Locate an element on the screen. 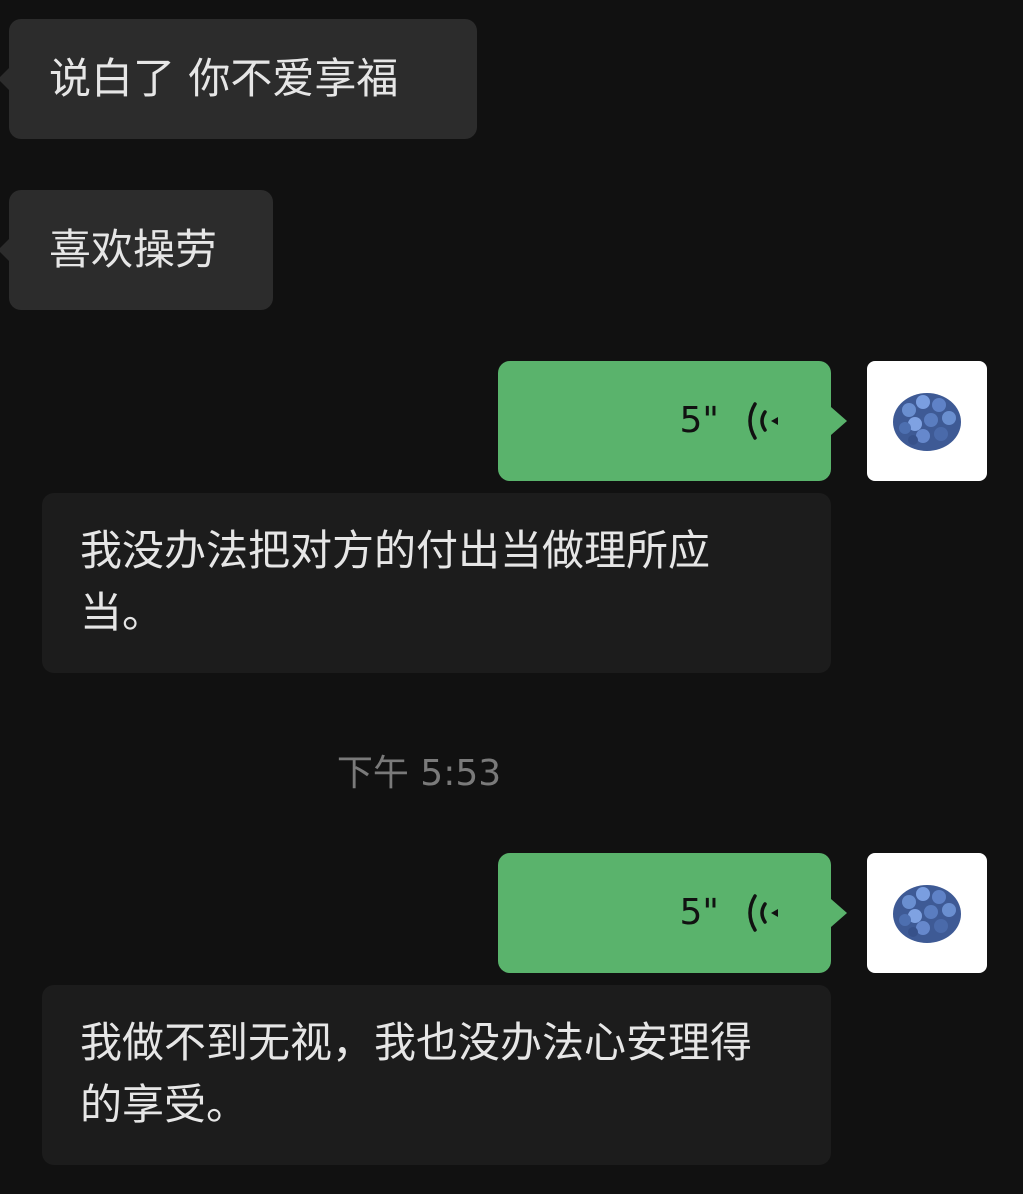 The width and height of the screenshot is (1023, 1194). voice-transcript: 我没办法把对方的付出当做理所应当。 is located at coordinates (436, 583).